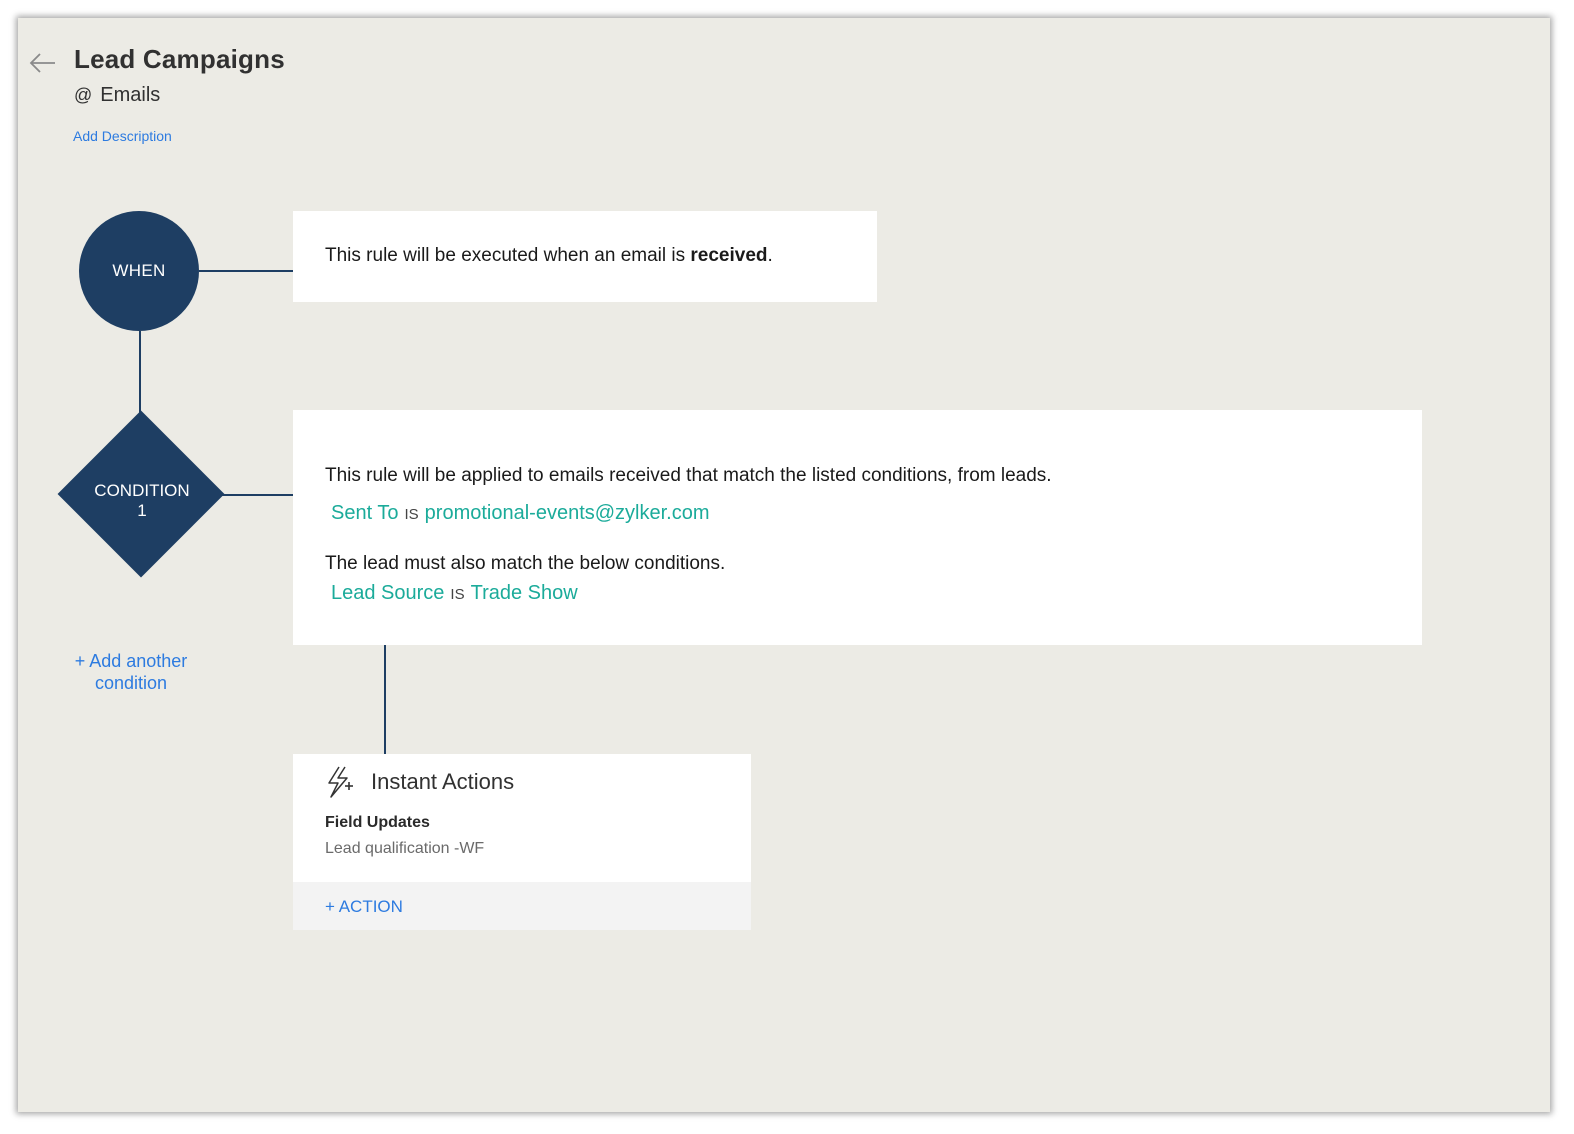 The height and width of the screenshot is (1134, 1574). I want to click on when-node: WHEN, so click(139, 271).